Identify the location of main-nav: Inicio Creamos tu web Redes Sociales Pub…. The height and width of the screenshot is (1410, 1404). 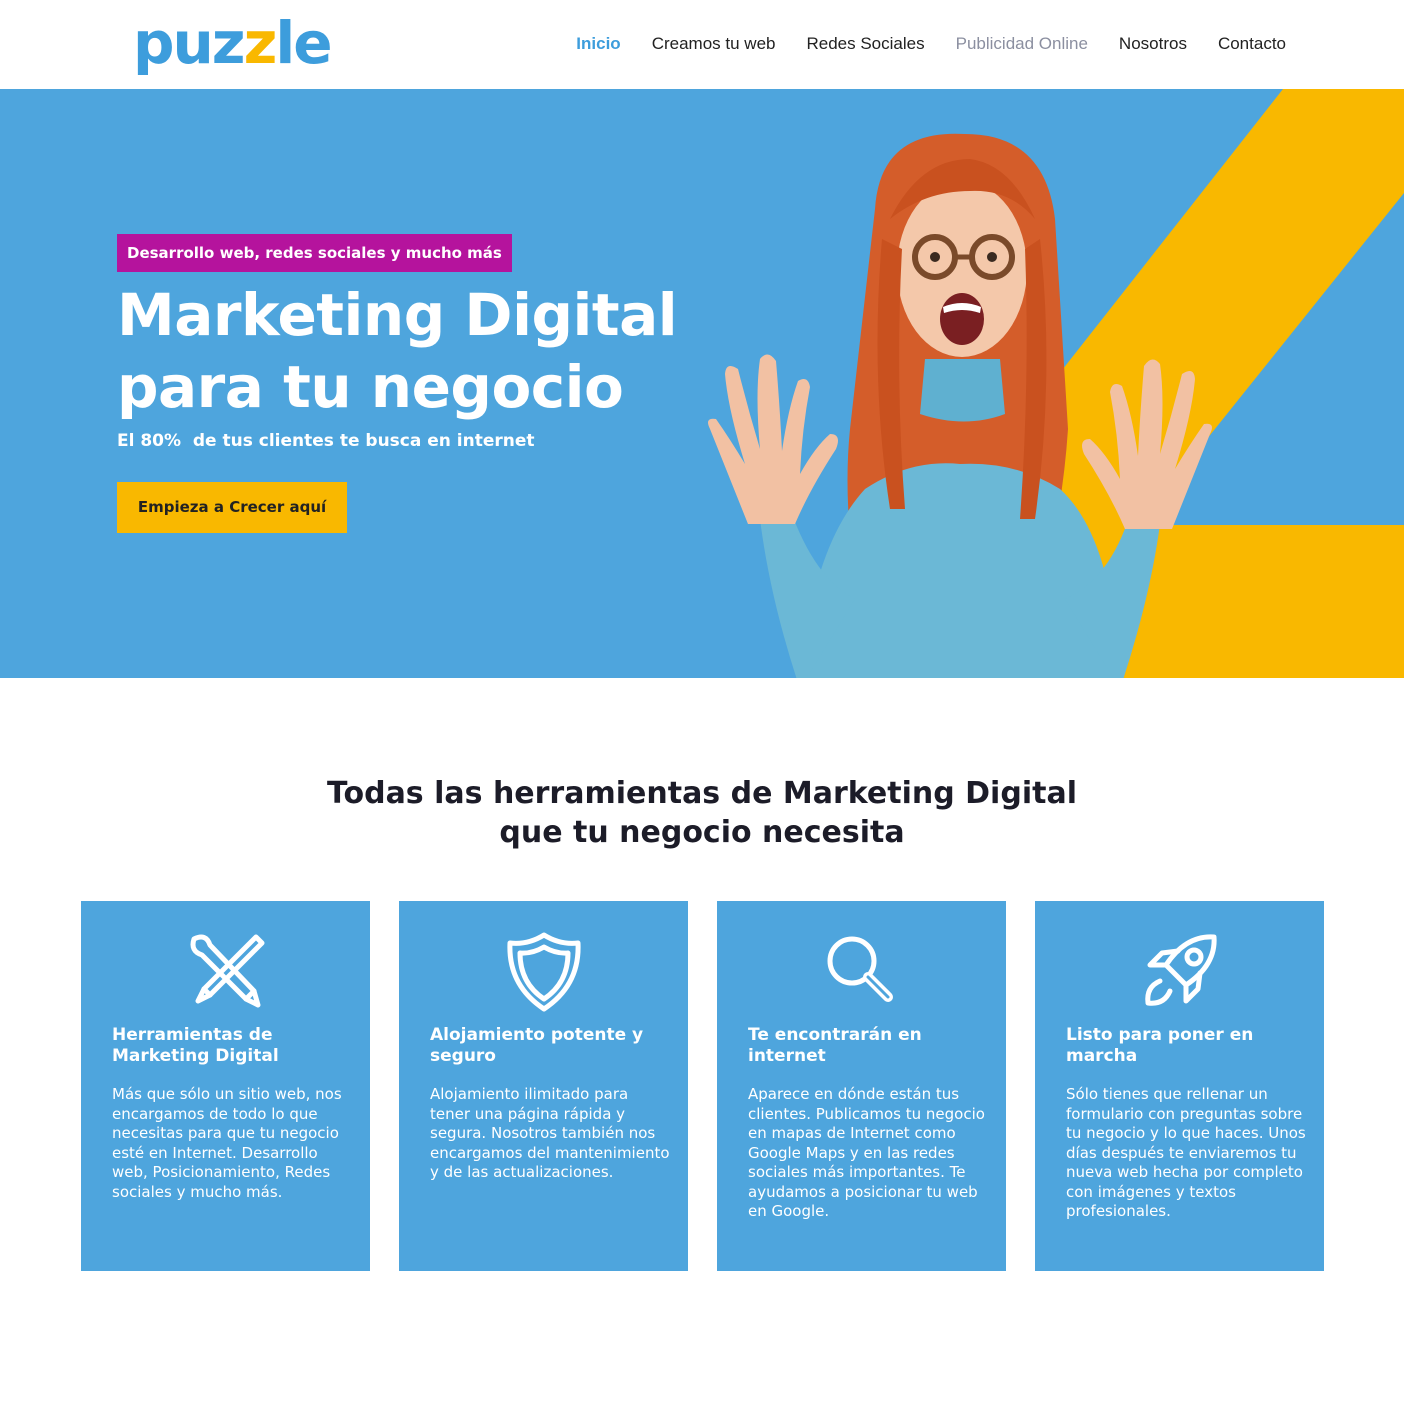
(931, 44).